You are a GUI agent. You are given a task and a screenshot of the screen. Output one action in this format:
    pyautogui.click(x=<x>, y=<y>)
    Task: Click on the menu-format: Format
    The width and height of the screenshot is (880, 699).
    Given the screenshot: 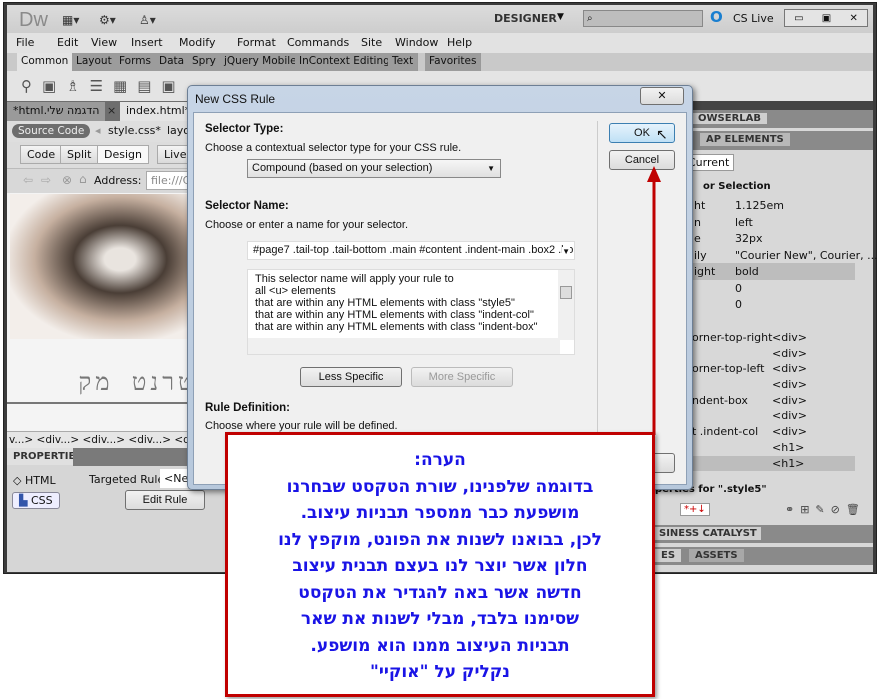 What is the action you would take?
    pyautogui.click(x=256, y=42)
    